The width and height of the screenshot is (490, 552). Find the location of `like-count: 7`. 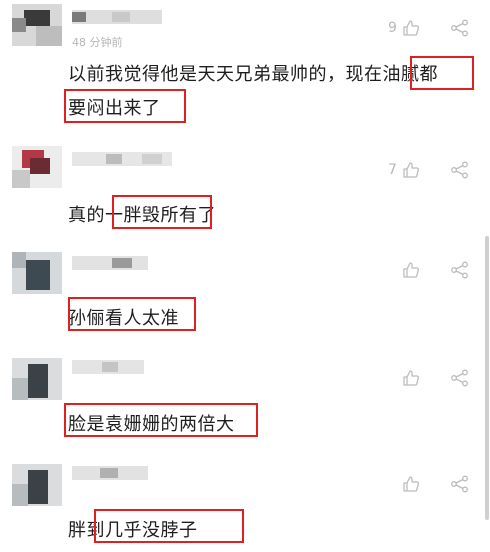

like-count: 7 is located at coordinates (392, 170).